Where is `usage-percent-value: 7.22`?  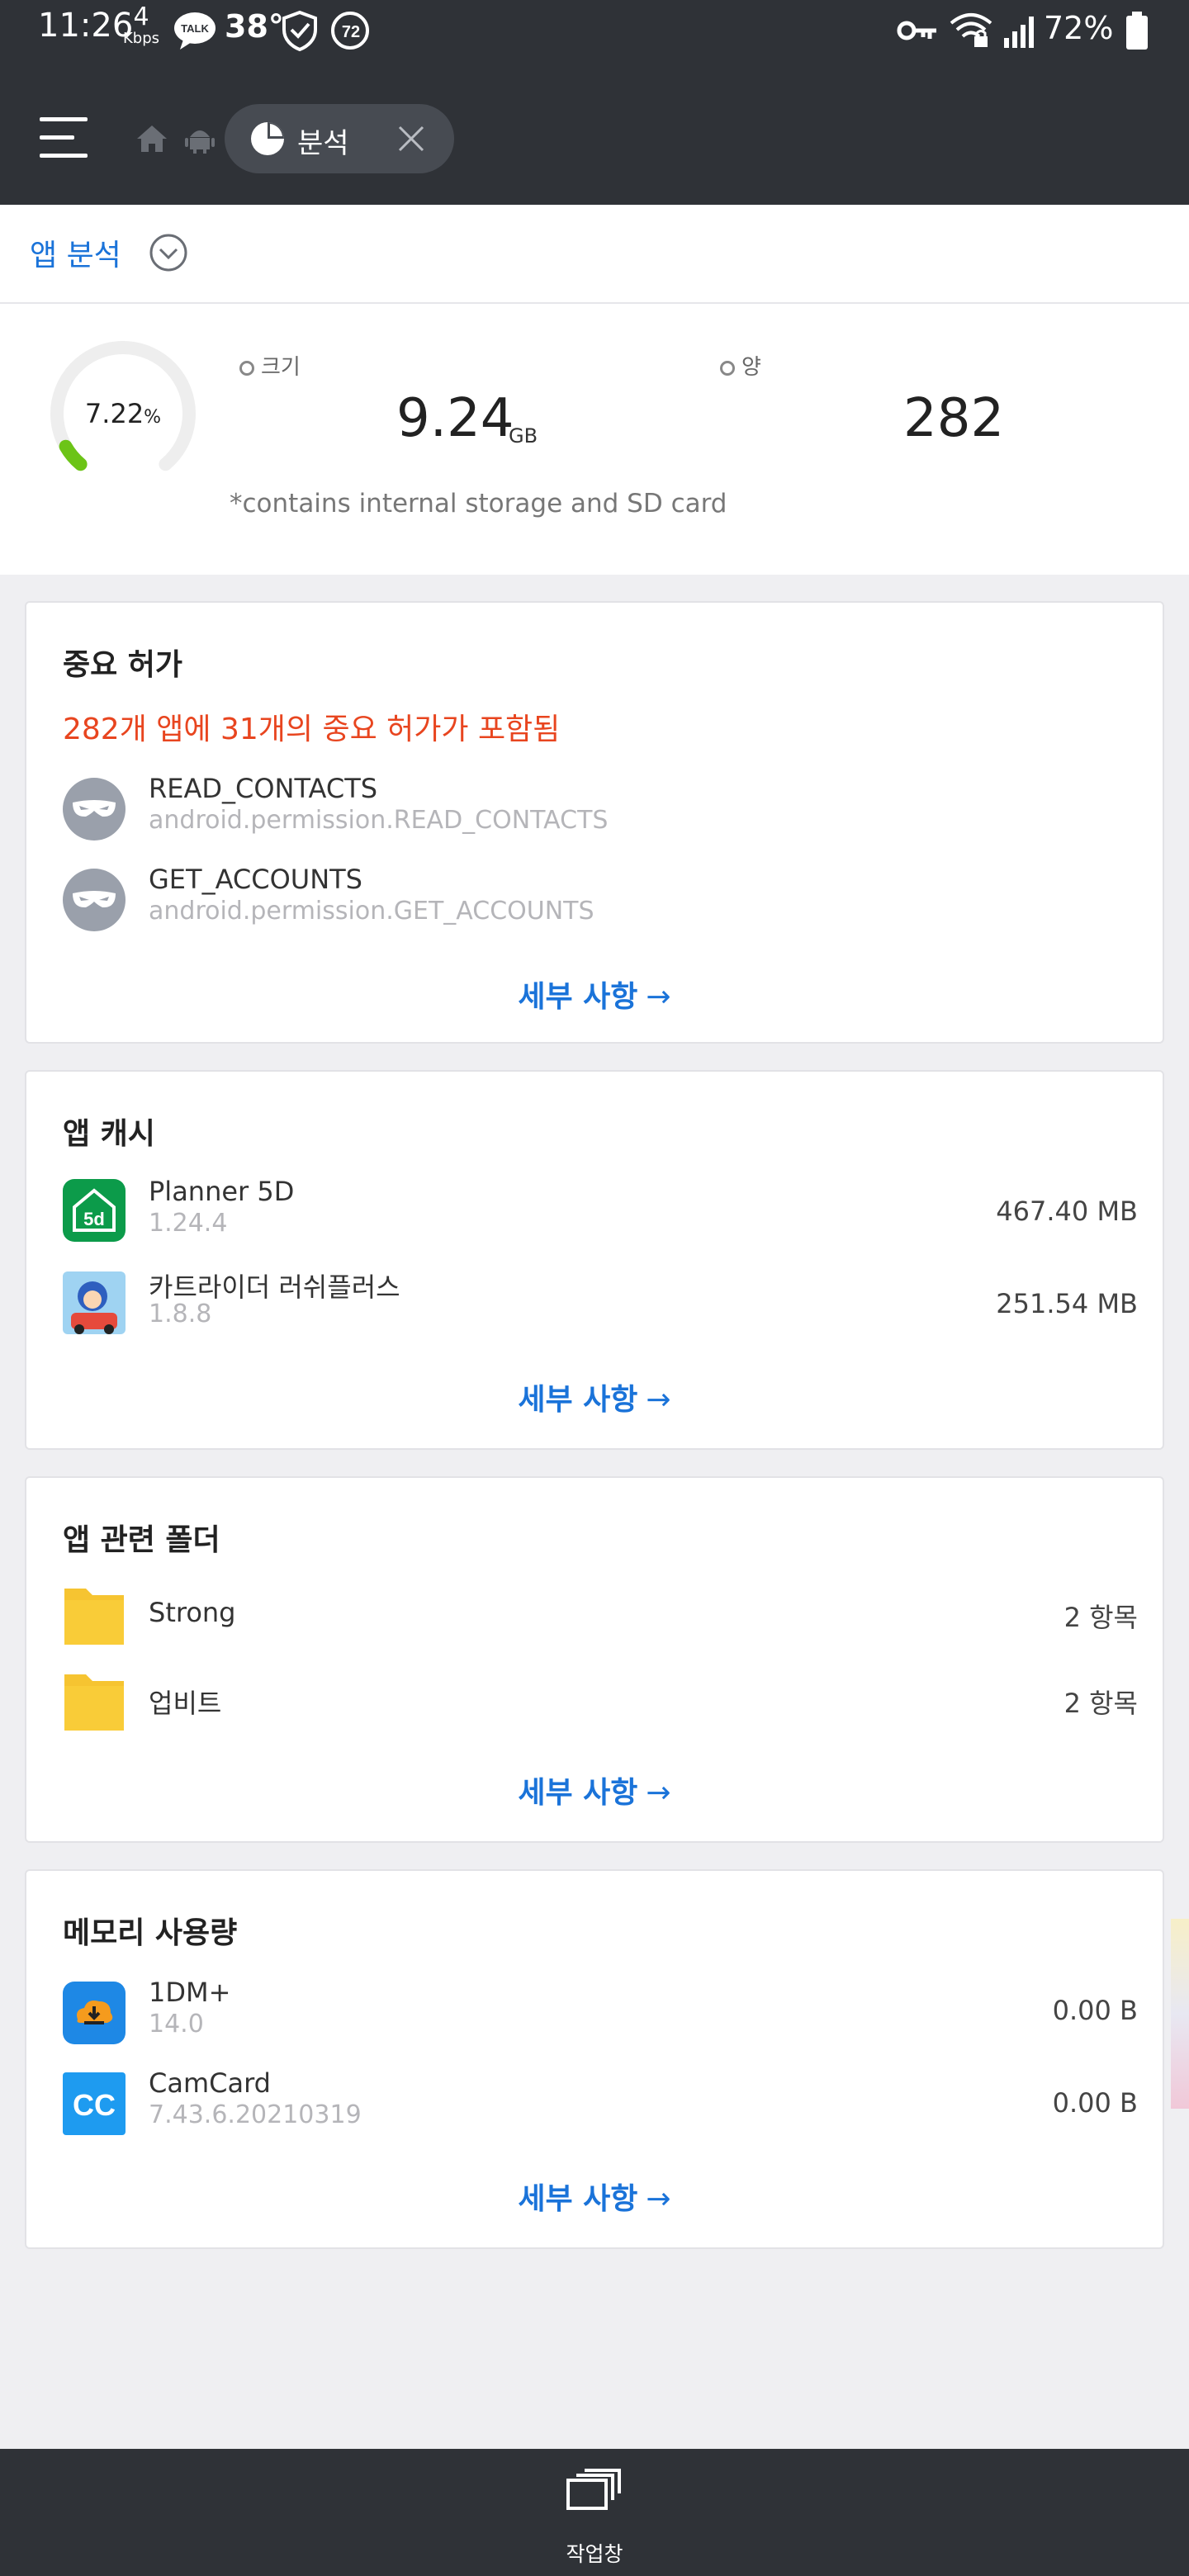
usage-percent-value: 7.22 is located at coordinates (114, 413).